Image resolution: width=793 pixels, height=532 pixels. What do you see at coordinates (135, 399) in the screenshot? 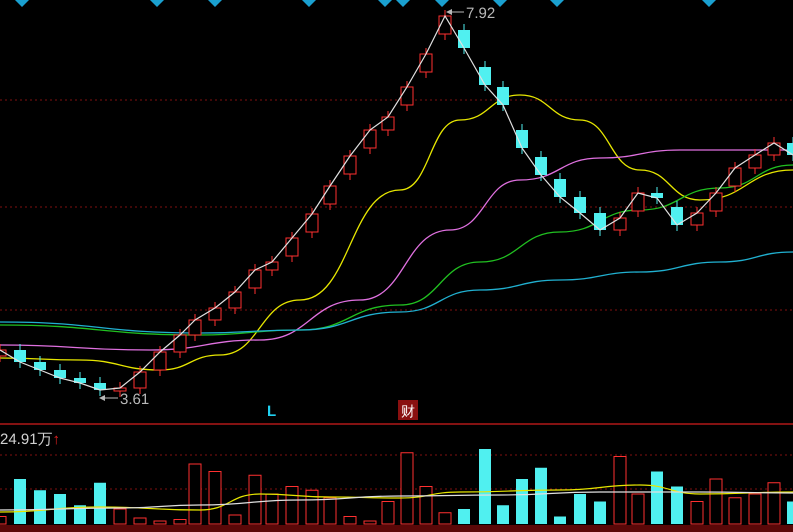
I see `low-price-label: 3.61` at bounding box center [135, 399].